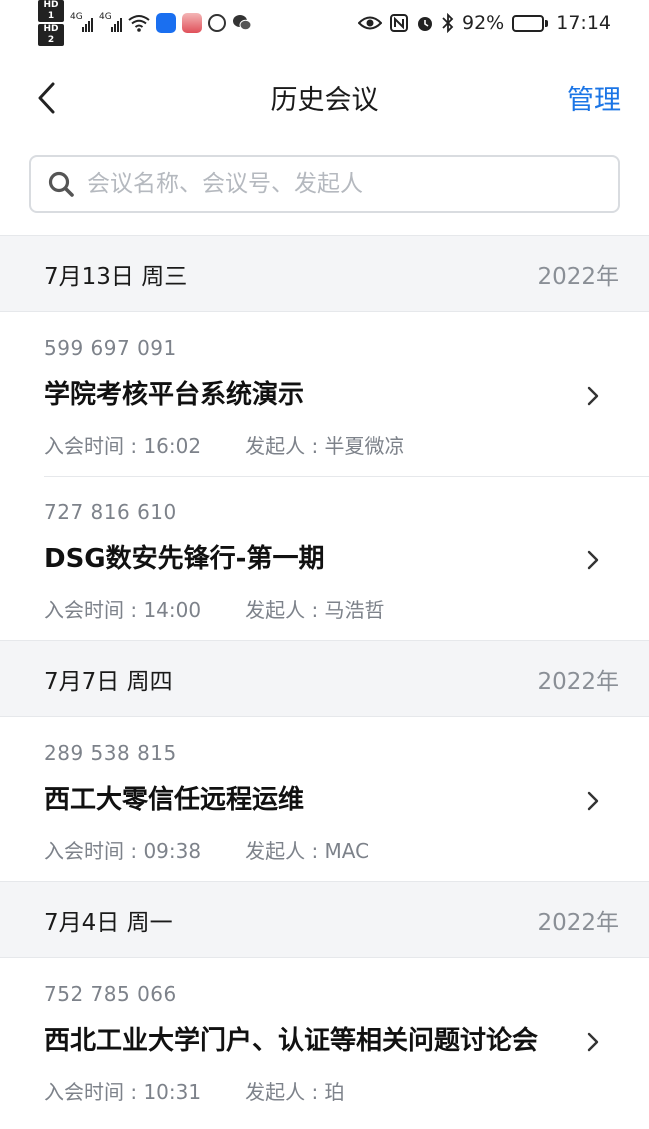 The image size is (649, 1129). I want to click on meeting-meta: 入会时间 : 10:31 发起人 : 珀, so click(194, 1090).